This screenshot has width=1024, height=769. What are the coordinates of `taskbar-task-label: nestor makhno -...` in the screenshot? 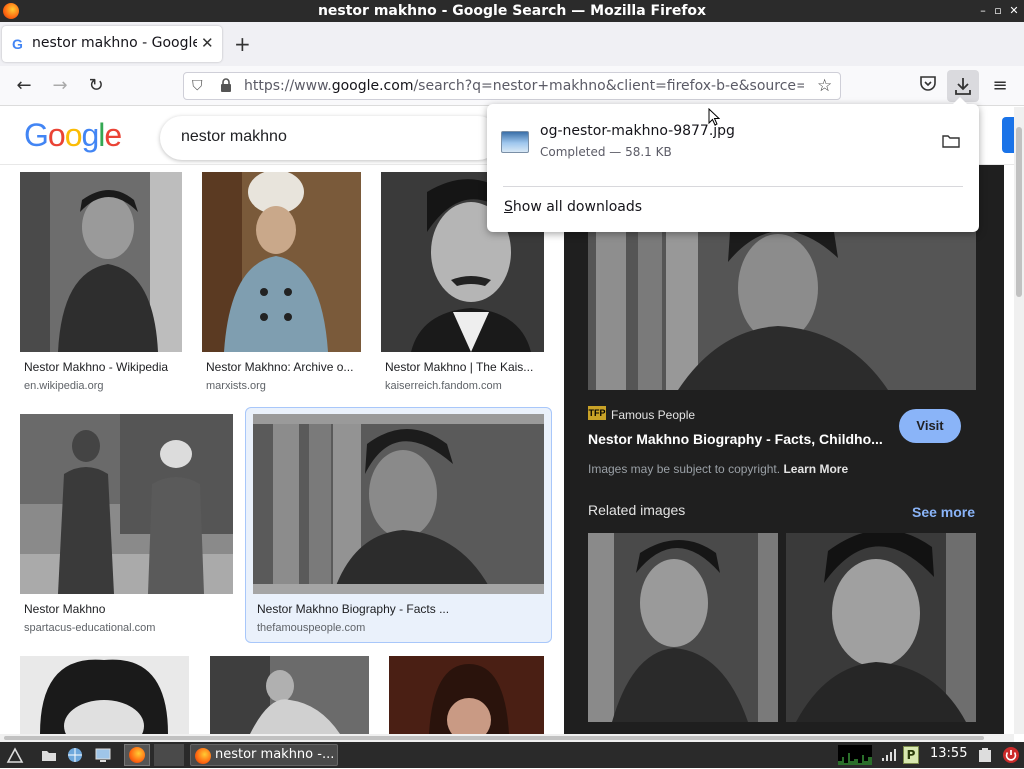 It's located at (275, 754).